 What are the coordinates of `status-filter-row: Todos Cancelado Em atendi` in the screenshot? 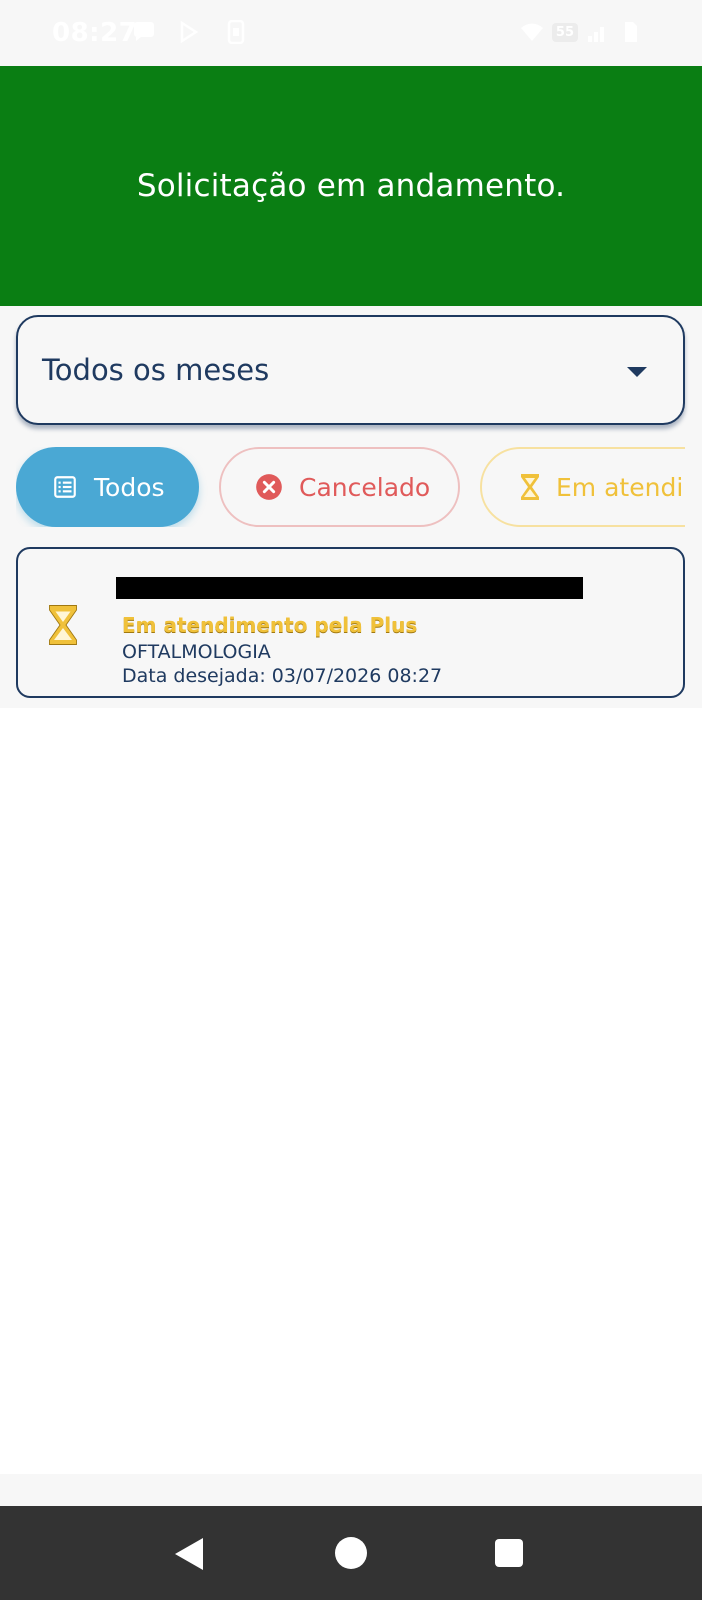 It's located at (350, 487).